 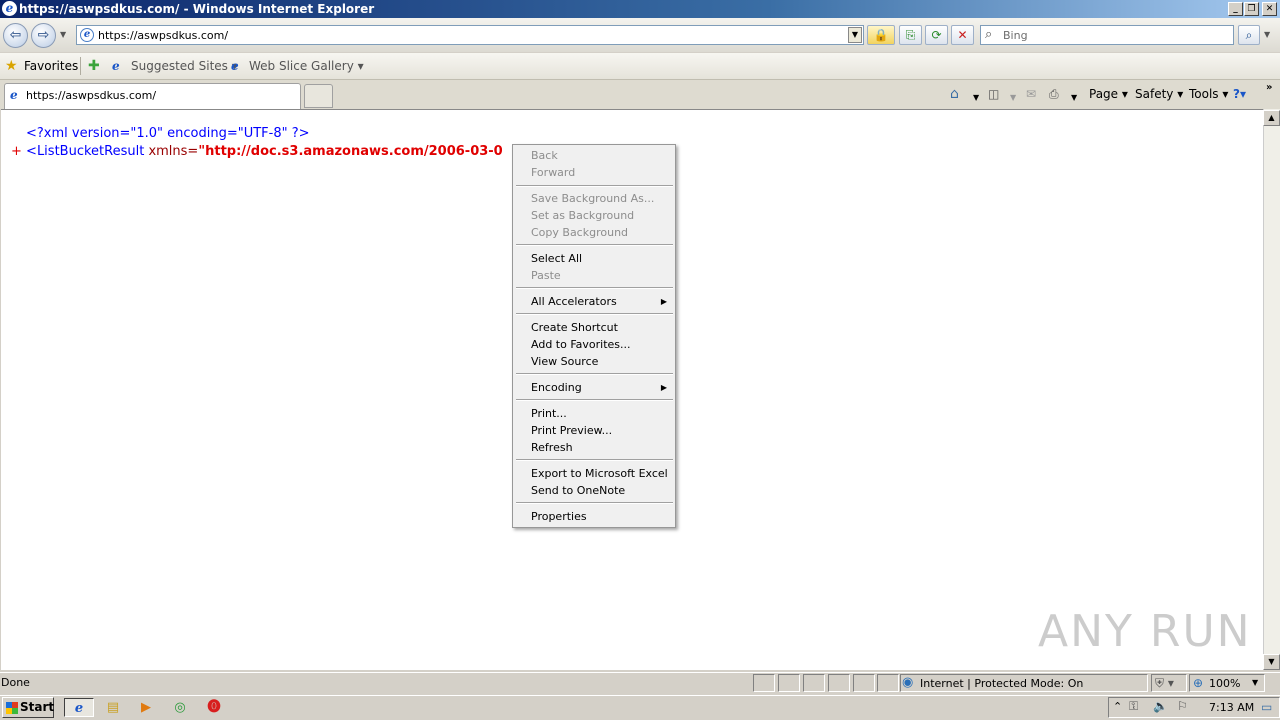 I want to click on suggested-sites-link: Suggested Sites ▾, so click(x=184, y=66).